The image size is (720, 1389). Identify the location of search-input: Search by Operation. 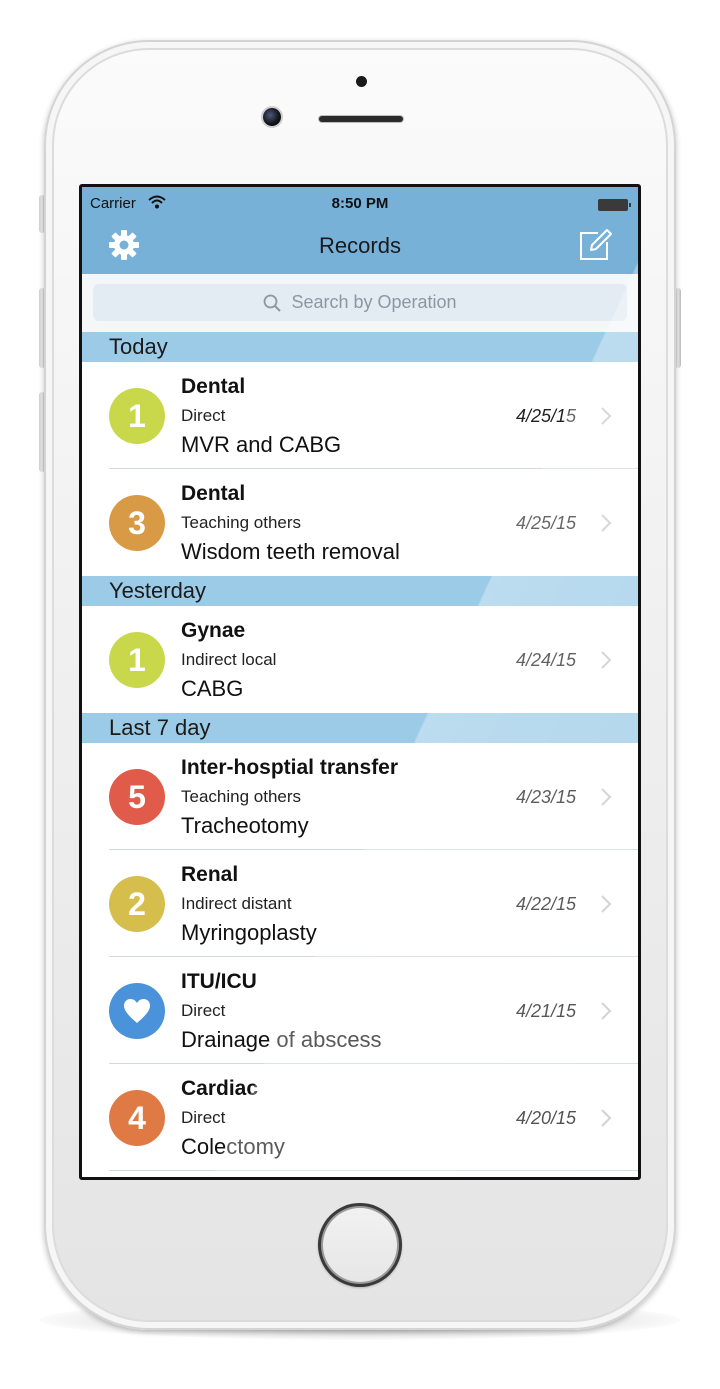
(360, 302).